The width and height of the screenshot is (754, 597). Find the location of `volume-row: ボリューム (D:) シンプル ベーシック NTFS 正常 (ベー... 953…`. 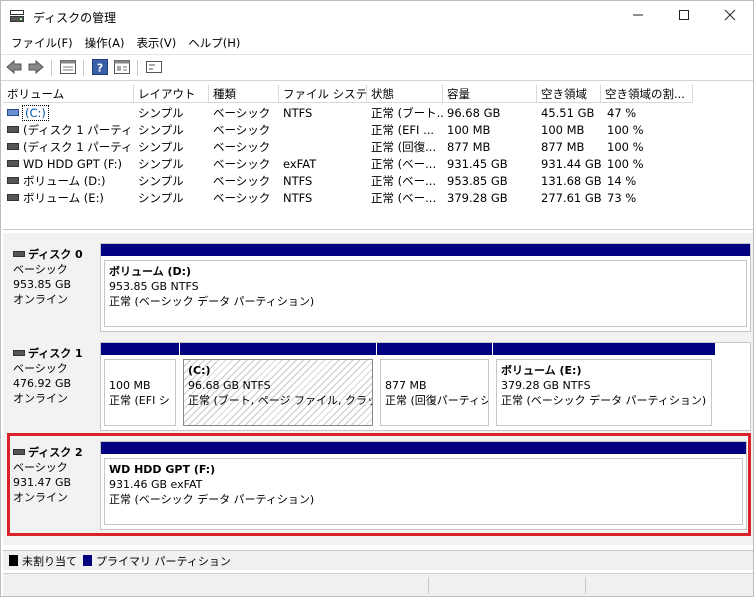

volume-row: ボリューム (D:) シンプル ベーシック NTFS 正常 (ベー... 953… is located at coordinates (378, 181).